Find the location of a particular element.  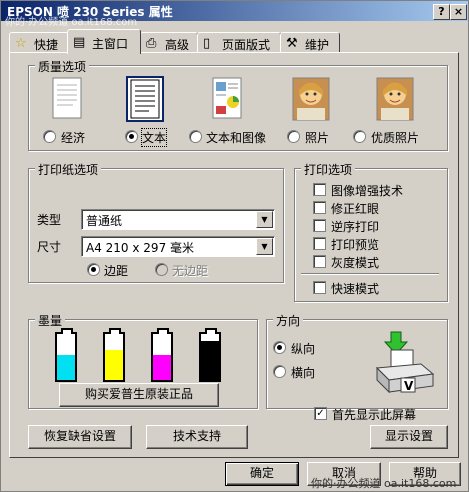

image-enhance-checkbox is located at coordinates (319, 189).